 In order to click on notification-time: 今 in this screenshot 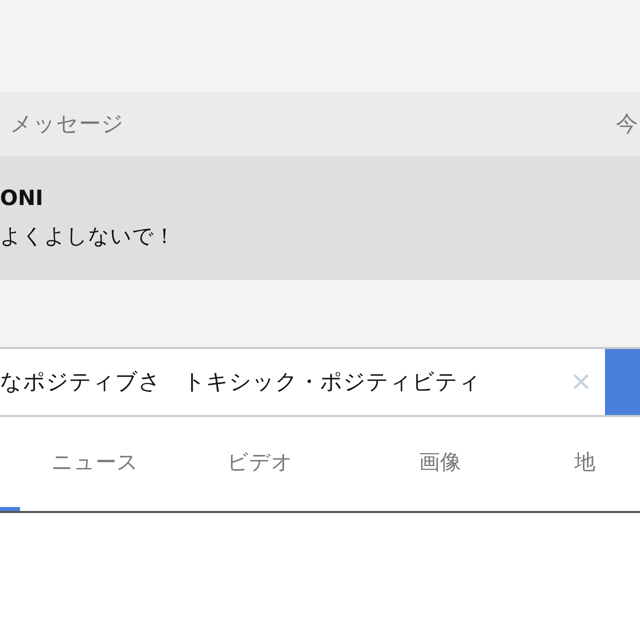, I will do `click(627, 125)`.